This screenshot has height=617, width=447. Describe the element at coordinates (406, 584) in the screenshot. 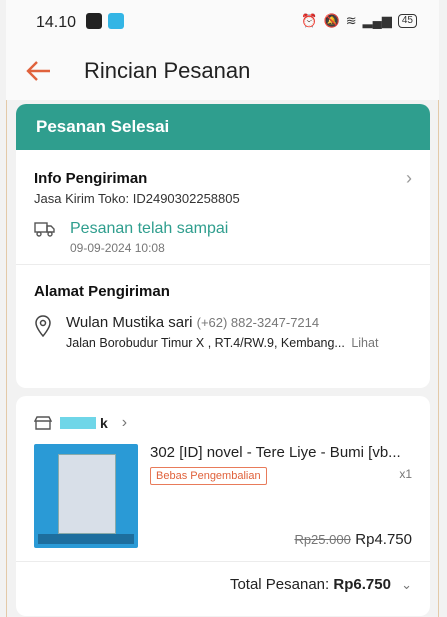

I see `chevron-down-icon: ⌄` at that location.